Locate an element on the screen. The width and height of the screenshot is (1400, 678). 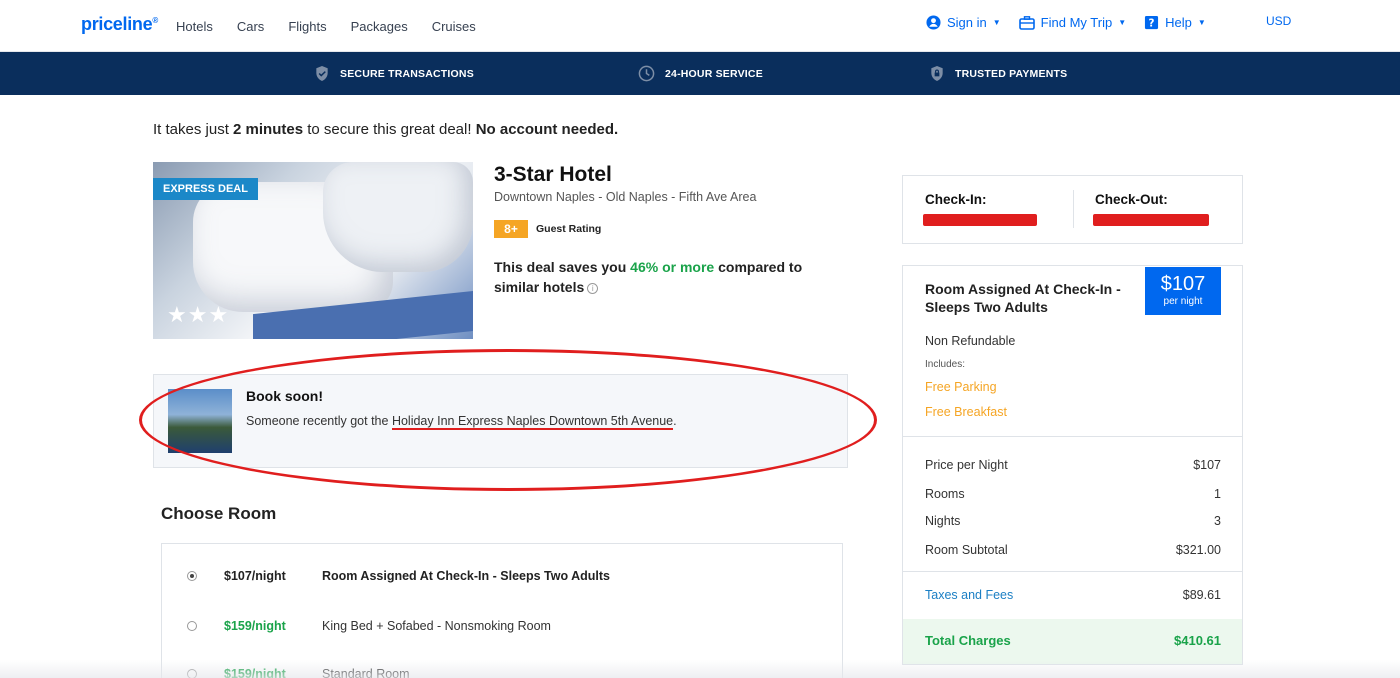
includes-label: Includes: is located at coordinates (945, 364).